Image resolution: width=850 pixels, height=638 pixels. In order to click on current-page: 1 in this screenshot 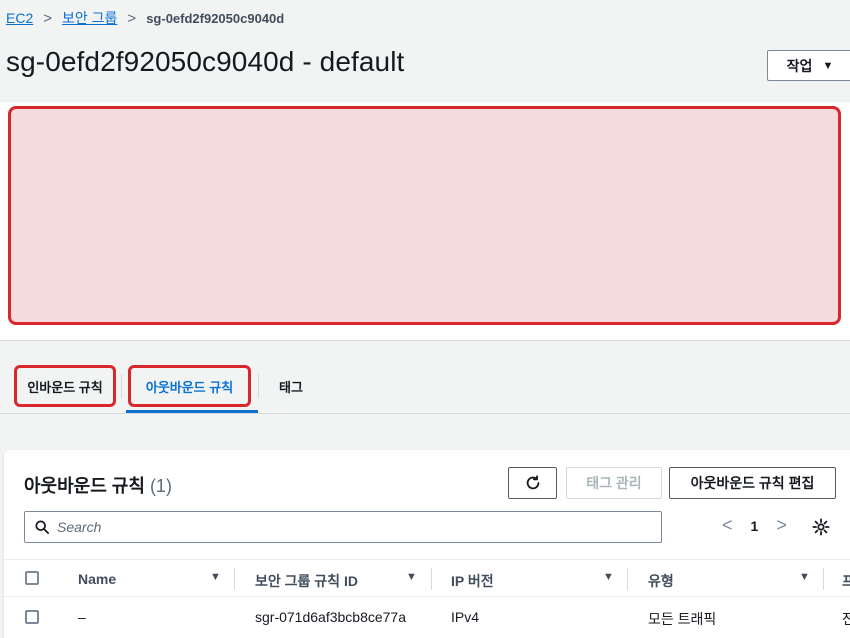, I will do `click(755, 526)`.